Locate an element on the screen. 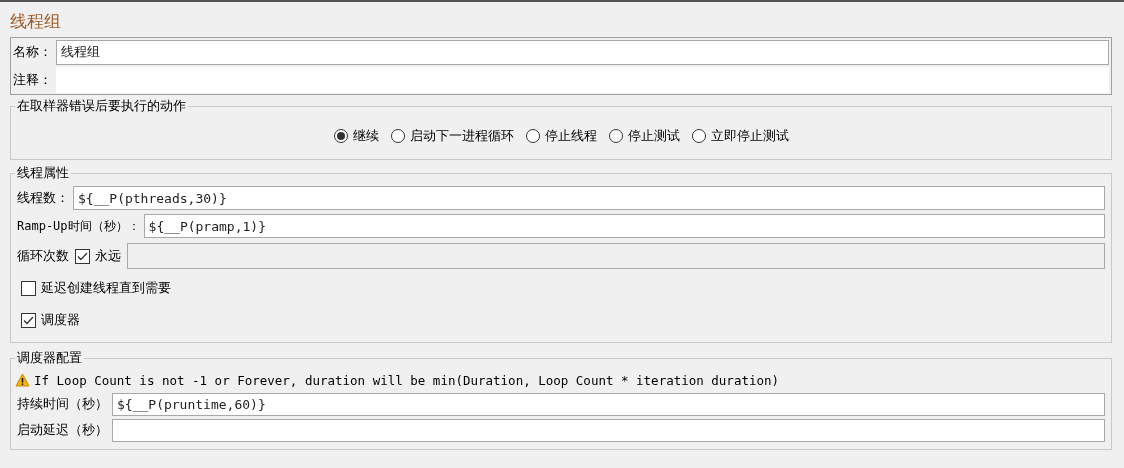  field-label: 启动延迟（秒） is located at coordinates (62, 430).